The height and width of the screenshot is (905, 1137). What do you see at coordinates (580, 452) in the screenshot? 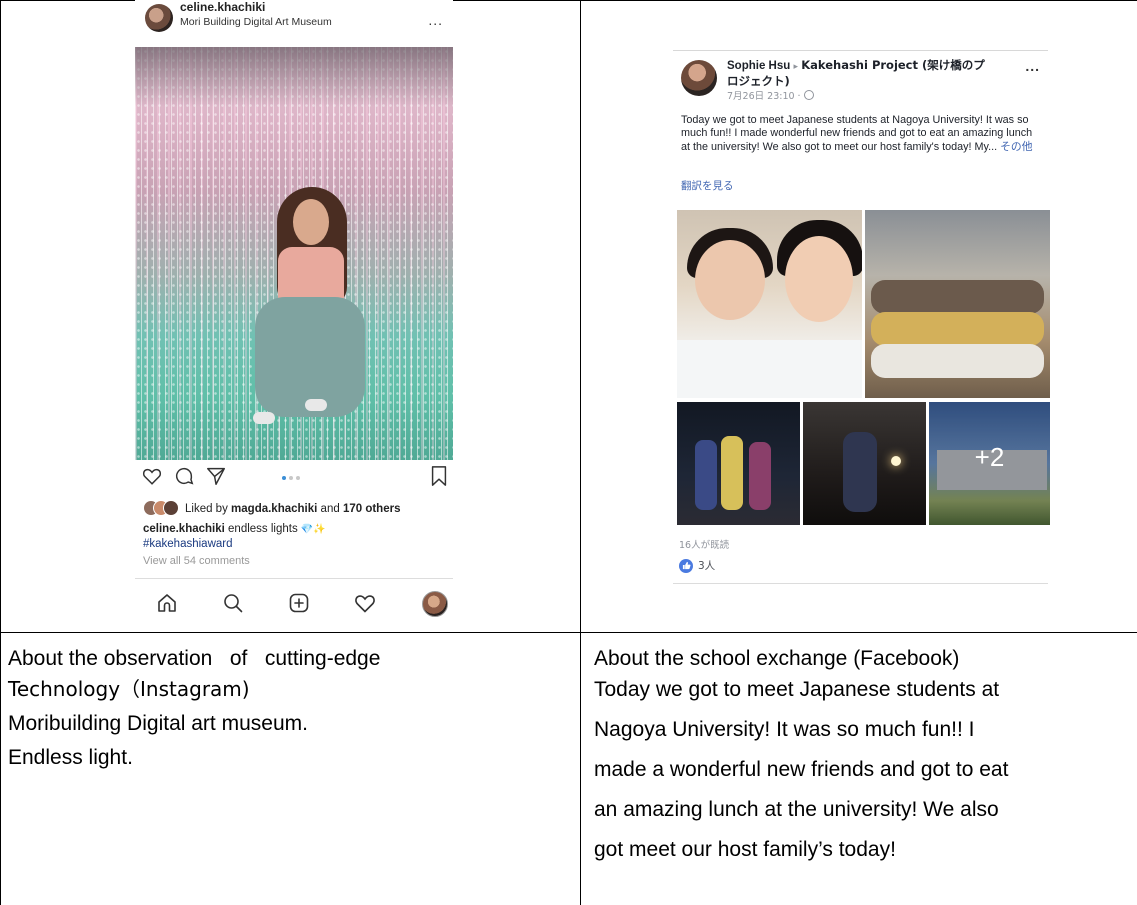
I see `table-border-middle` at bounding box center [580, 452].